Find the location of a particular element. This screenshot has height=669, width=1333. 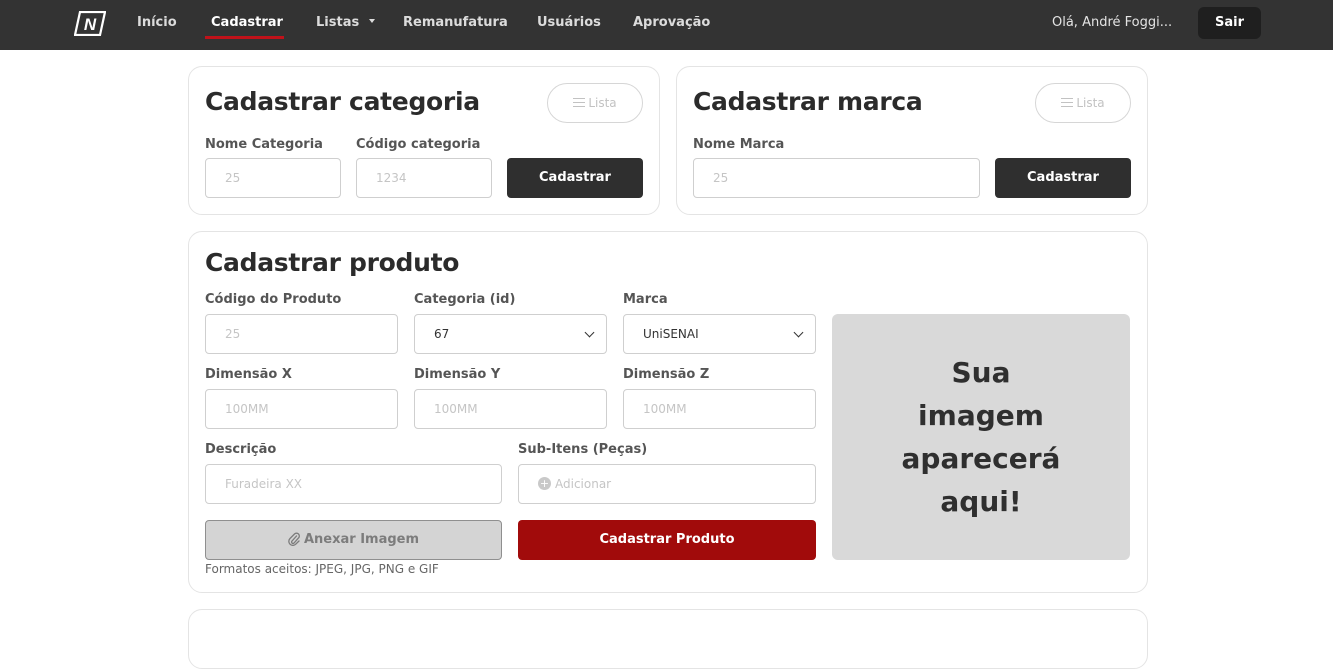

nav-item-usuarios: Usuários is located at coordinates (569, 22).